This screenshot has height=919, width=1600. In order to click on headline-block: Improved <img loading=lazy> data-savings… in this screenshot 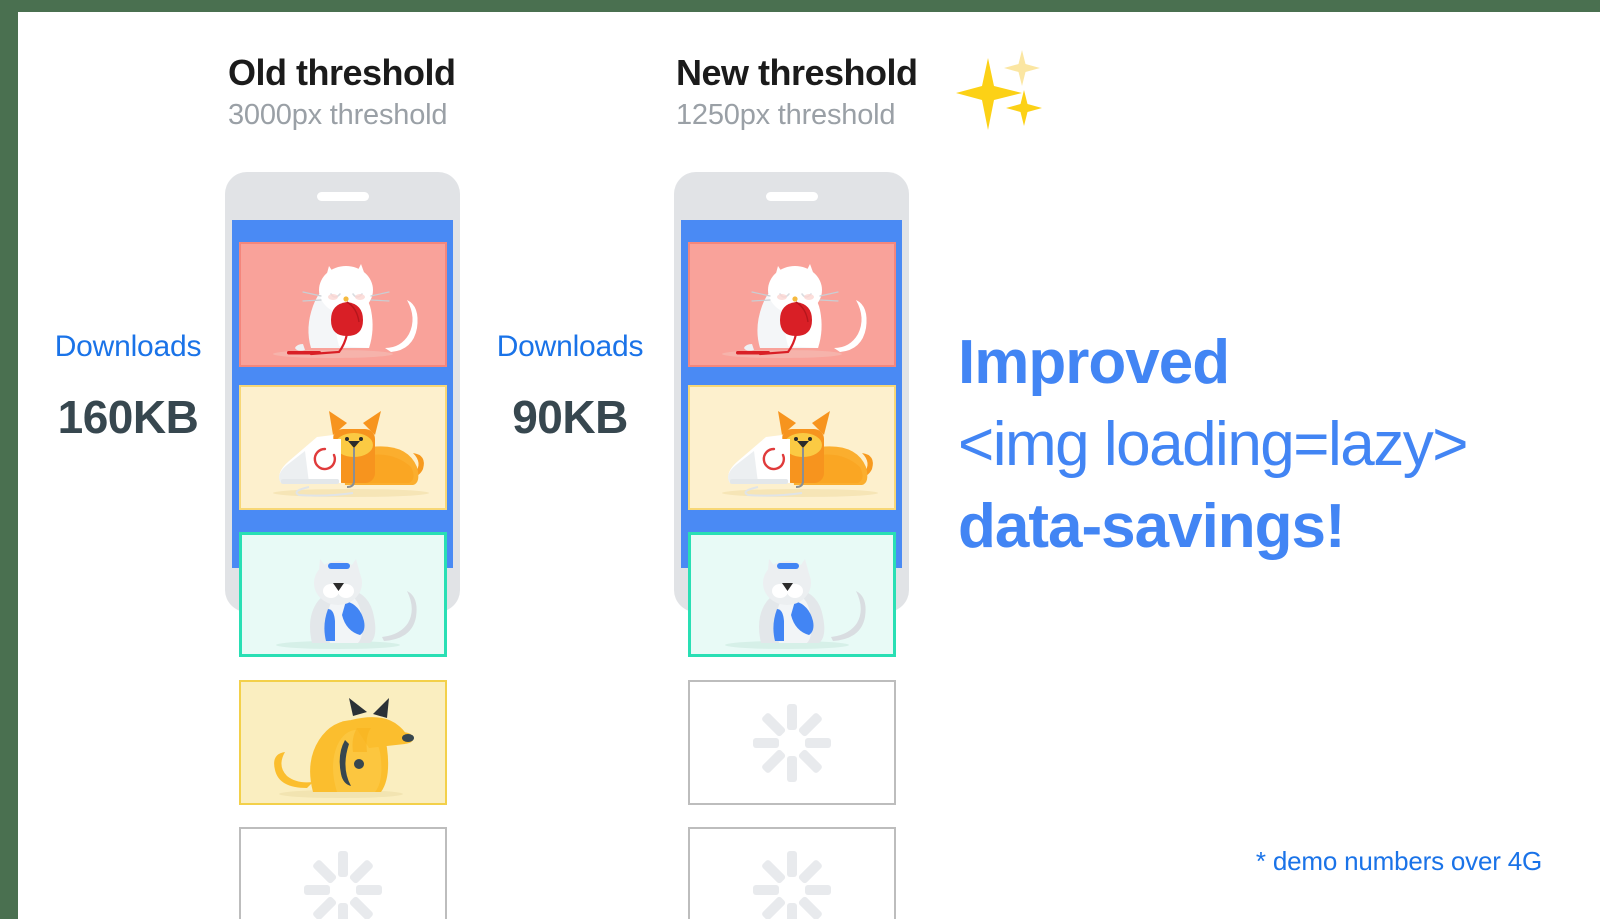, I will do `click(1268, 444)`.